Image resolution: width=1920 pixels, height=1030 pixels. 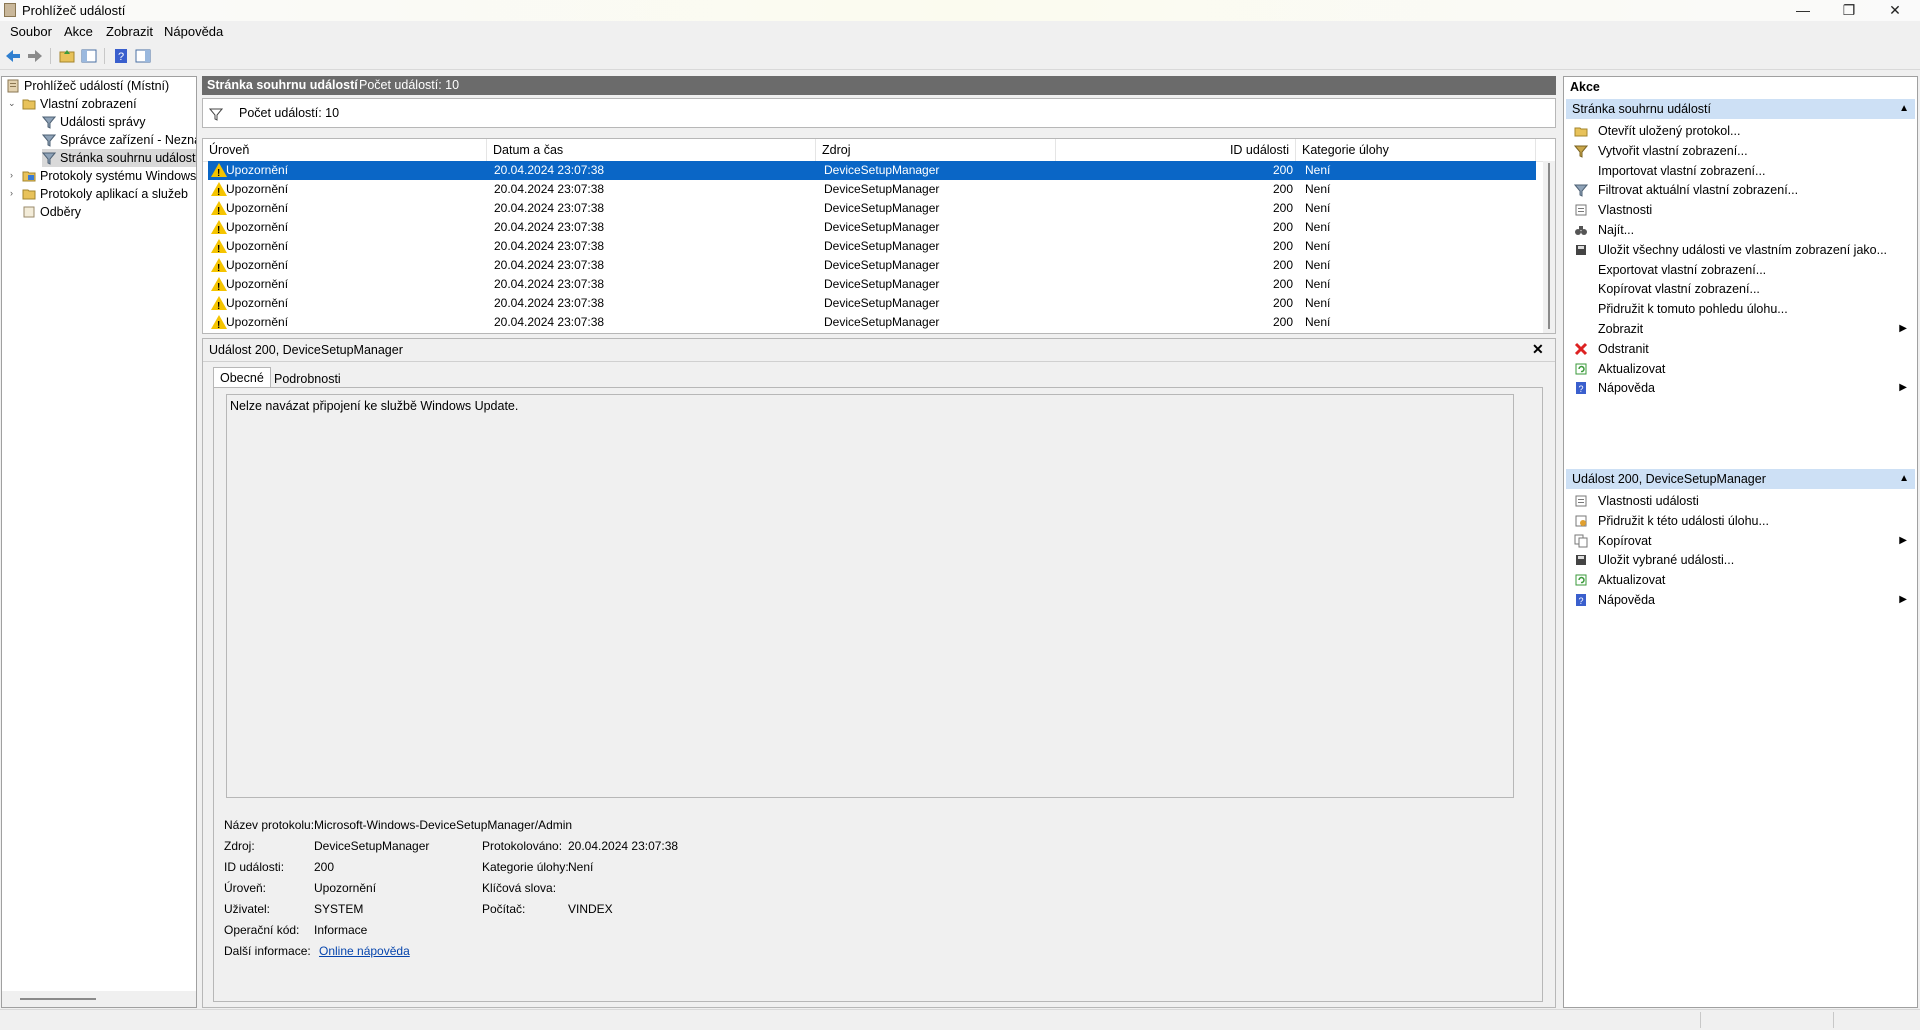 What do you see at coordinates (35, 56) in the screenshot?
I see `forward-arrow-icon` at bounding box center [35, 56].